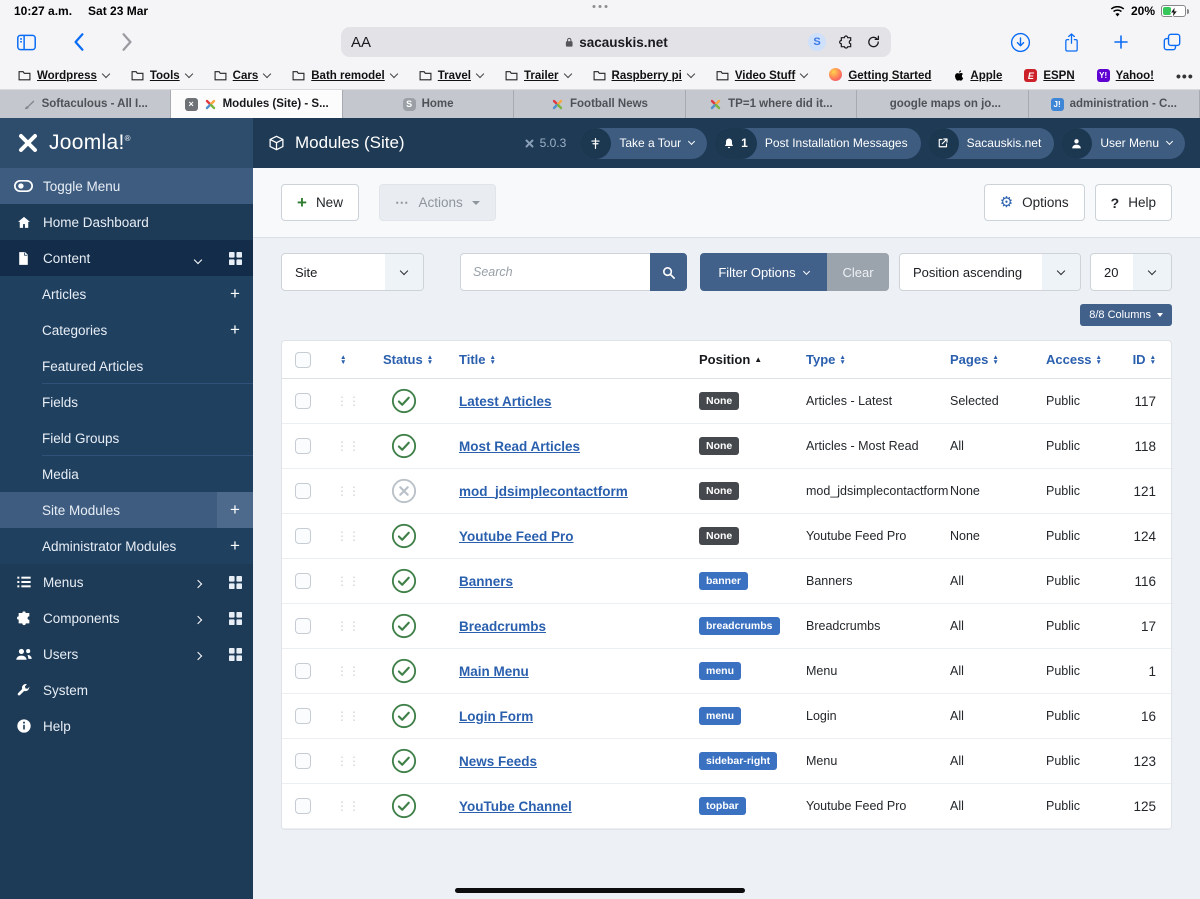 The width and height of the screenshot is (1200, 899). Describe the element at coordinates (126, 438) in the screenshot. I see `sidebar-item: Field Groups` at that location.